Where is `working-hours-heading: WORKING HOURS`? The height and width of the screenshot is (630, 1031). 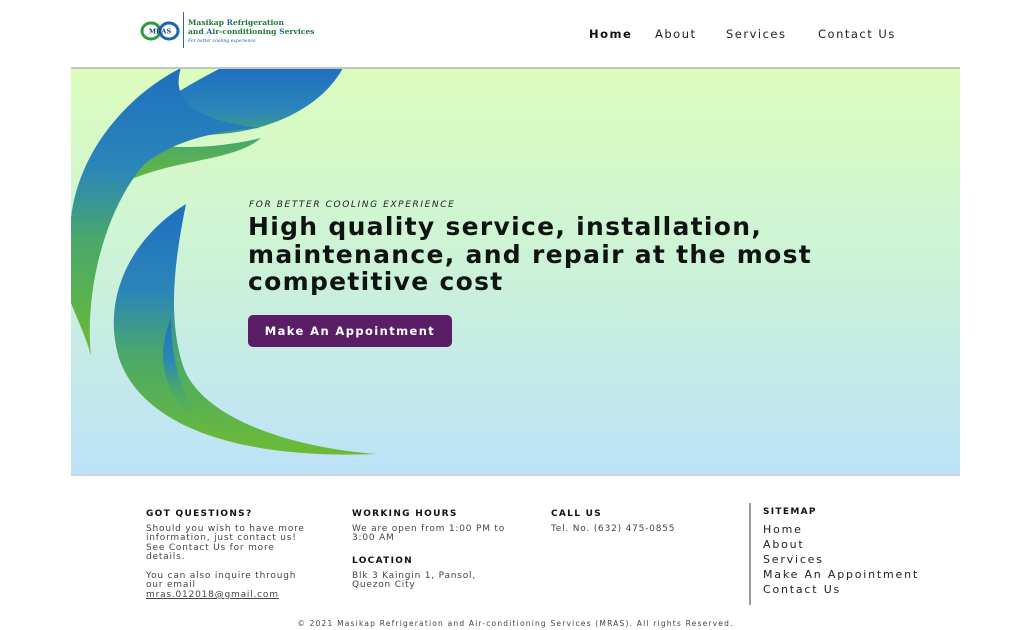
working-hours-heading: WORKING HOURS is located at coordinates (405, 514).